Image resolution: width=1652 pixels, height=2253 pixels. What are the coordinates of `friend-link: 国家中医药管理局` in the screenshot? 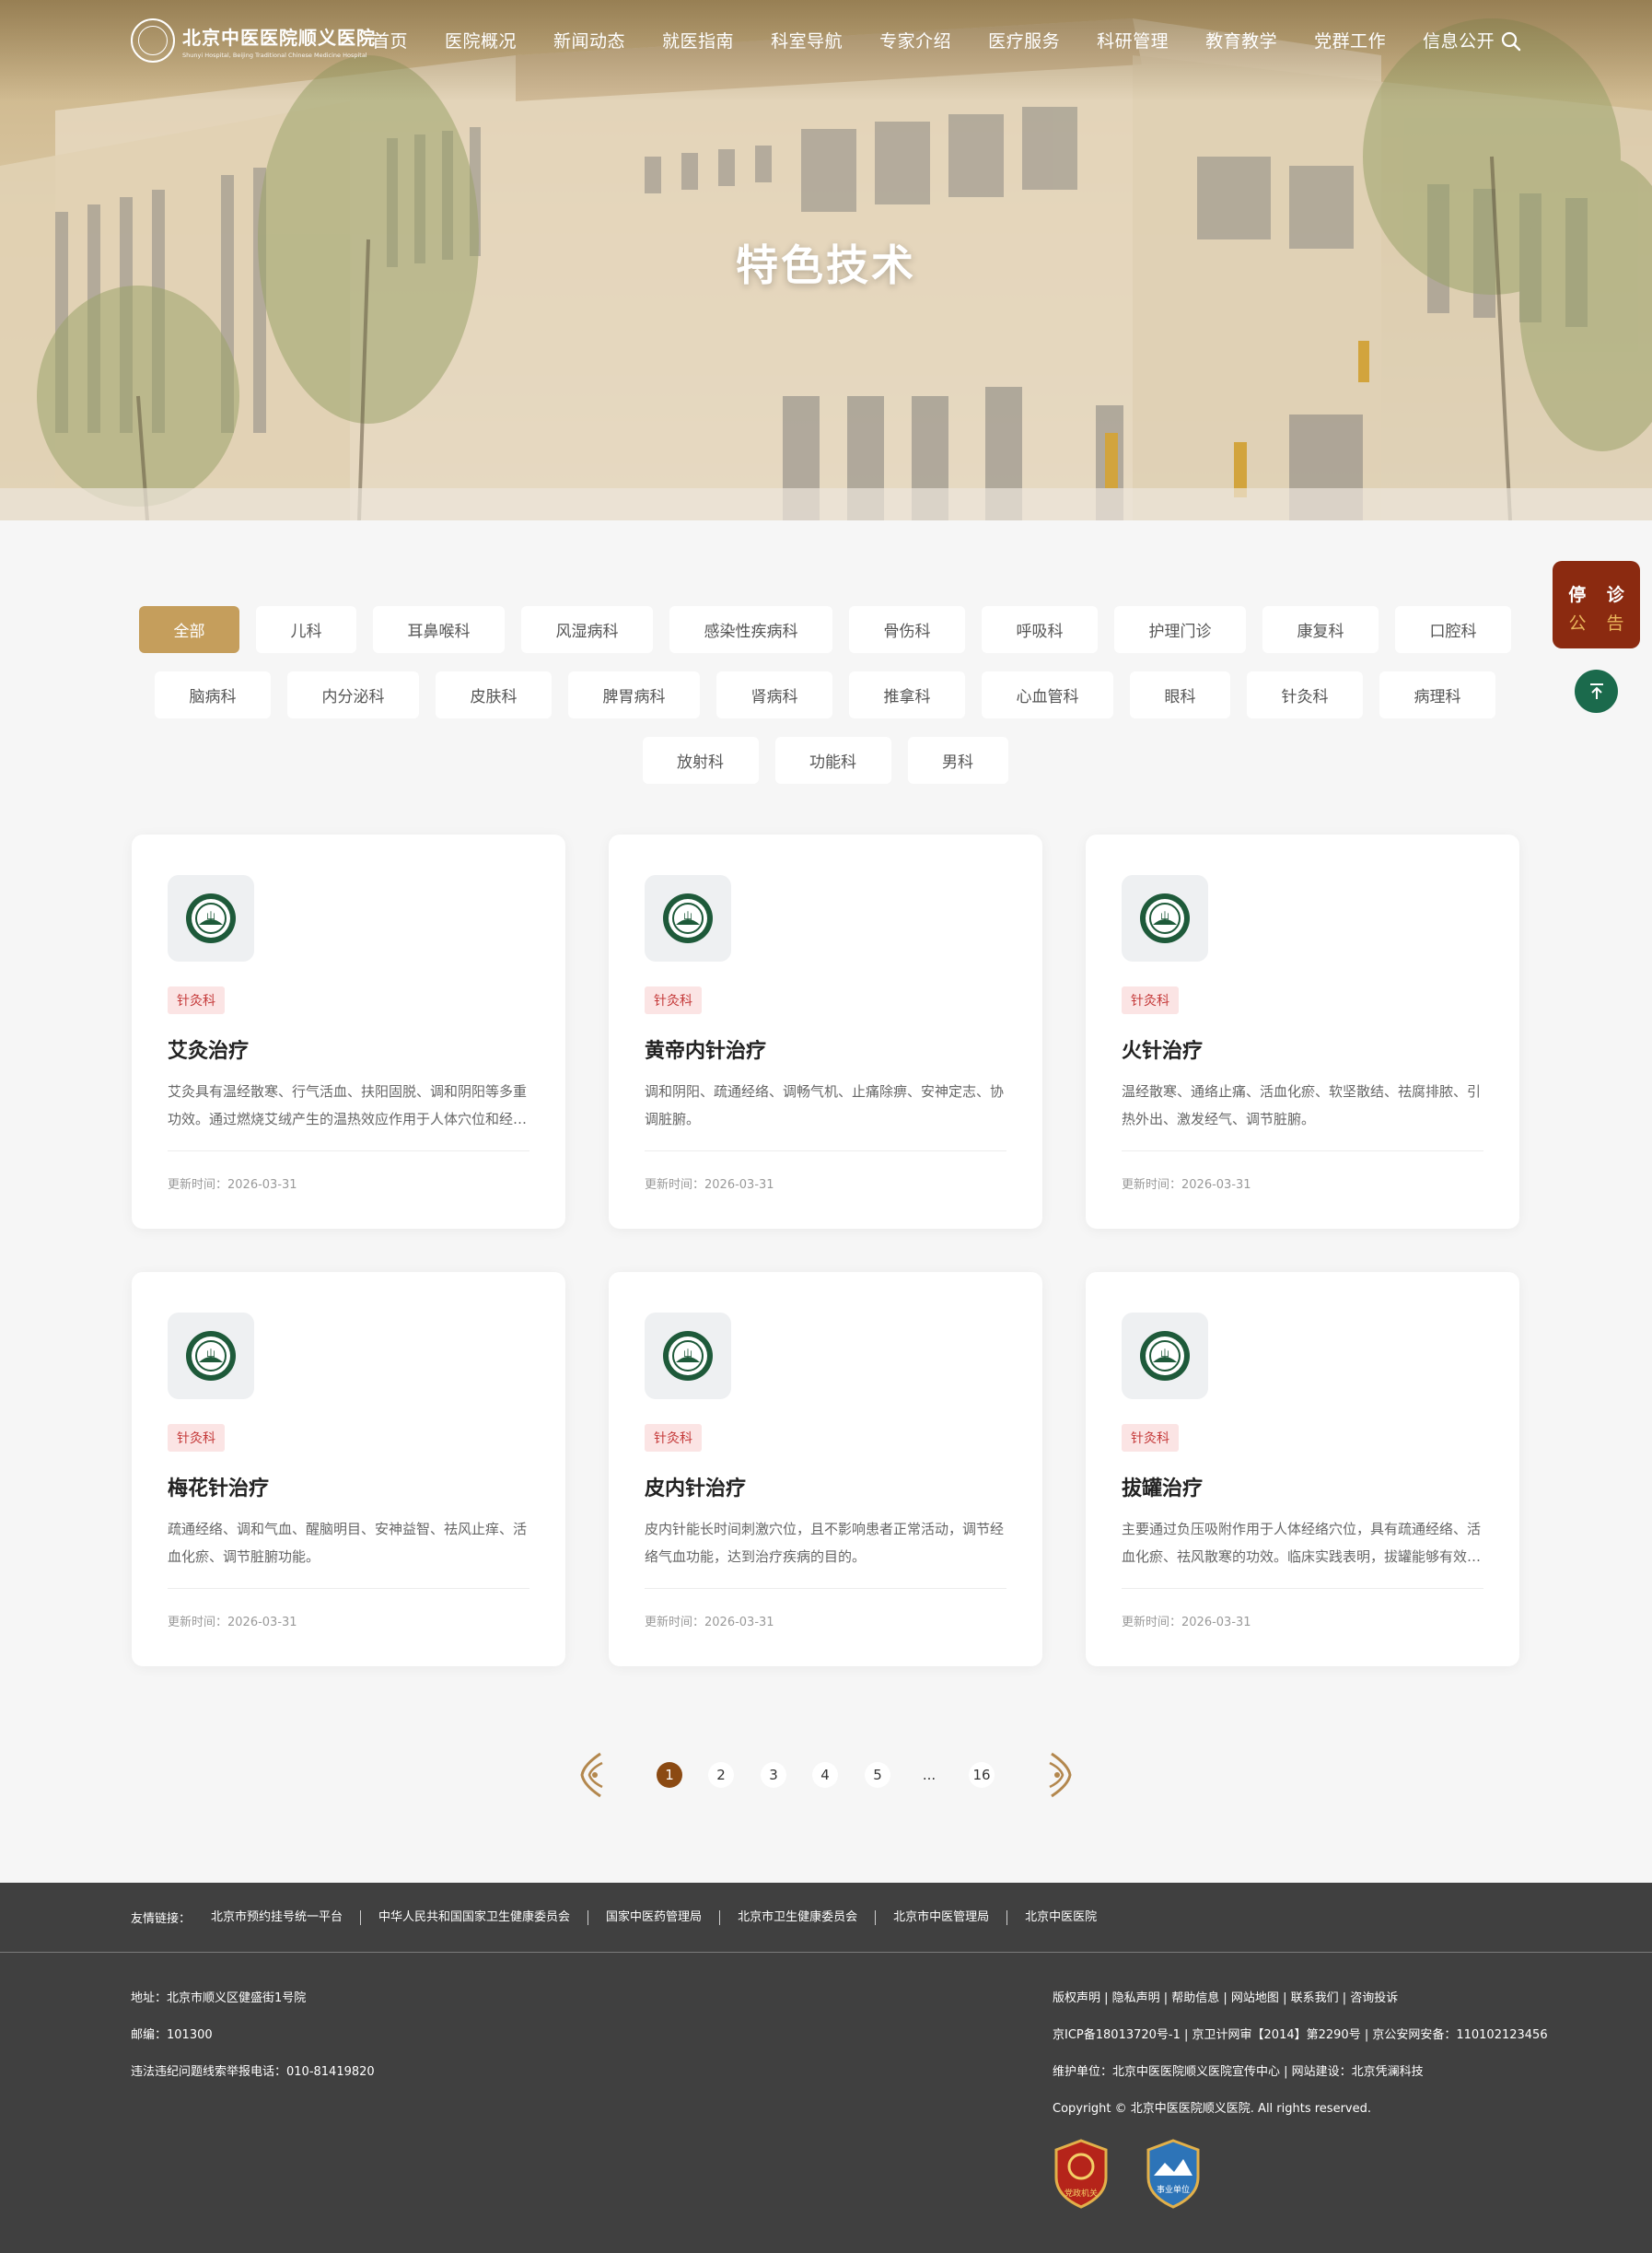 It's located at (653, 1917).